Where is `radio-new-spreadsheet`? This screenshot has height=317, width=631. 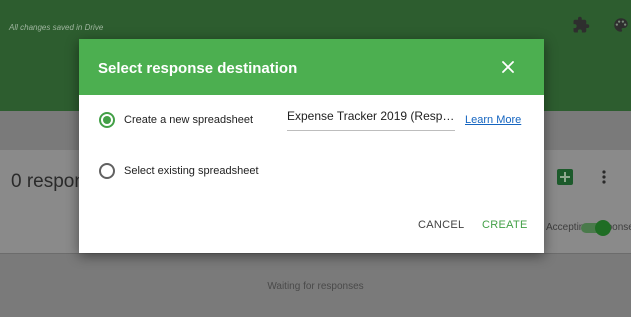
radio-new-spreadsheet is located at coordinates (107, 120).